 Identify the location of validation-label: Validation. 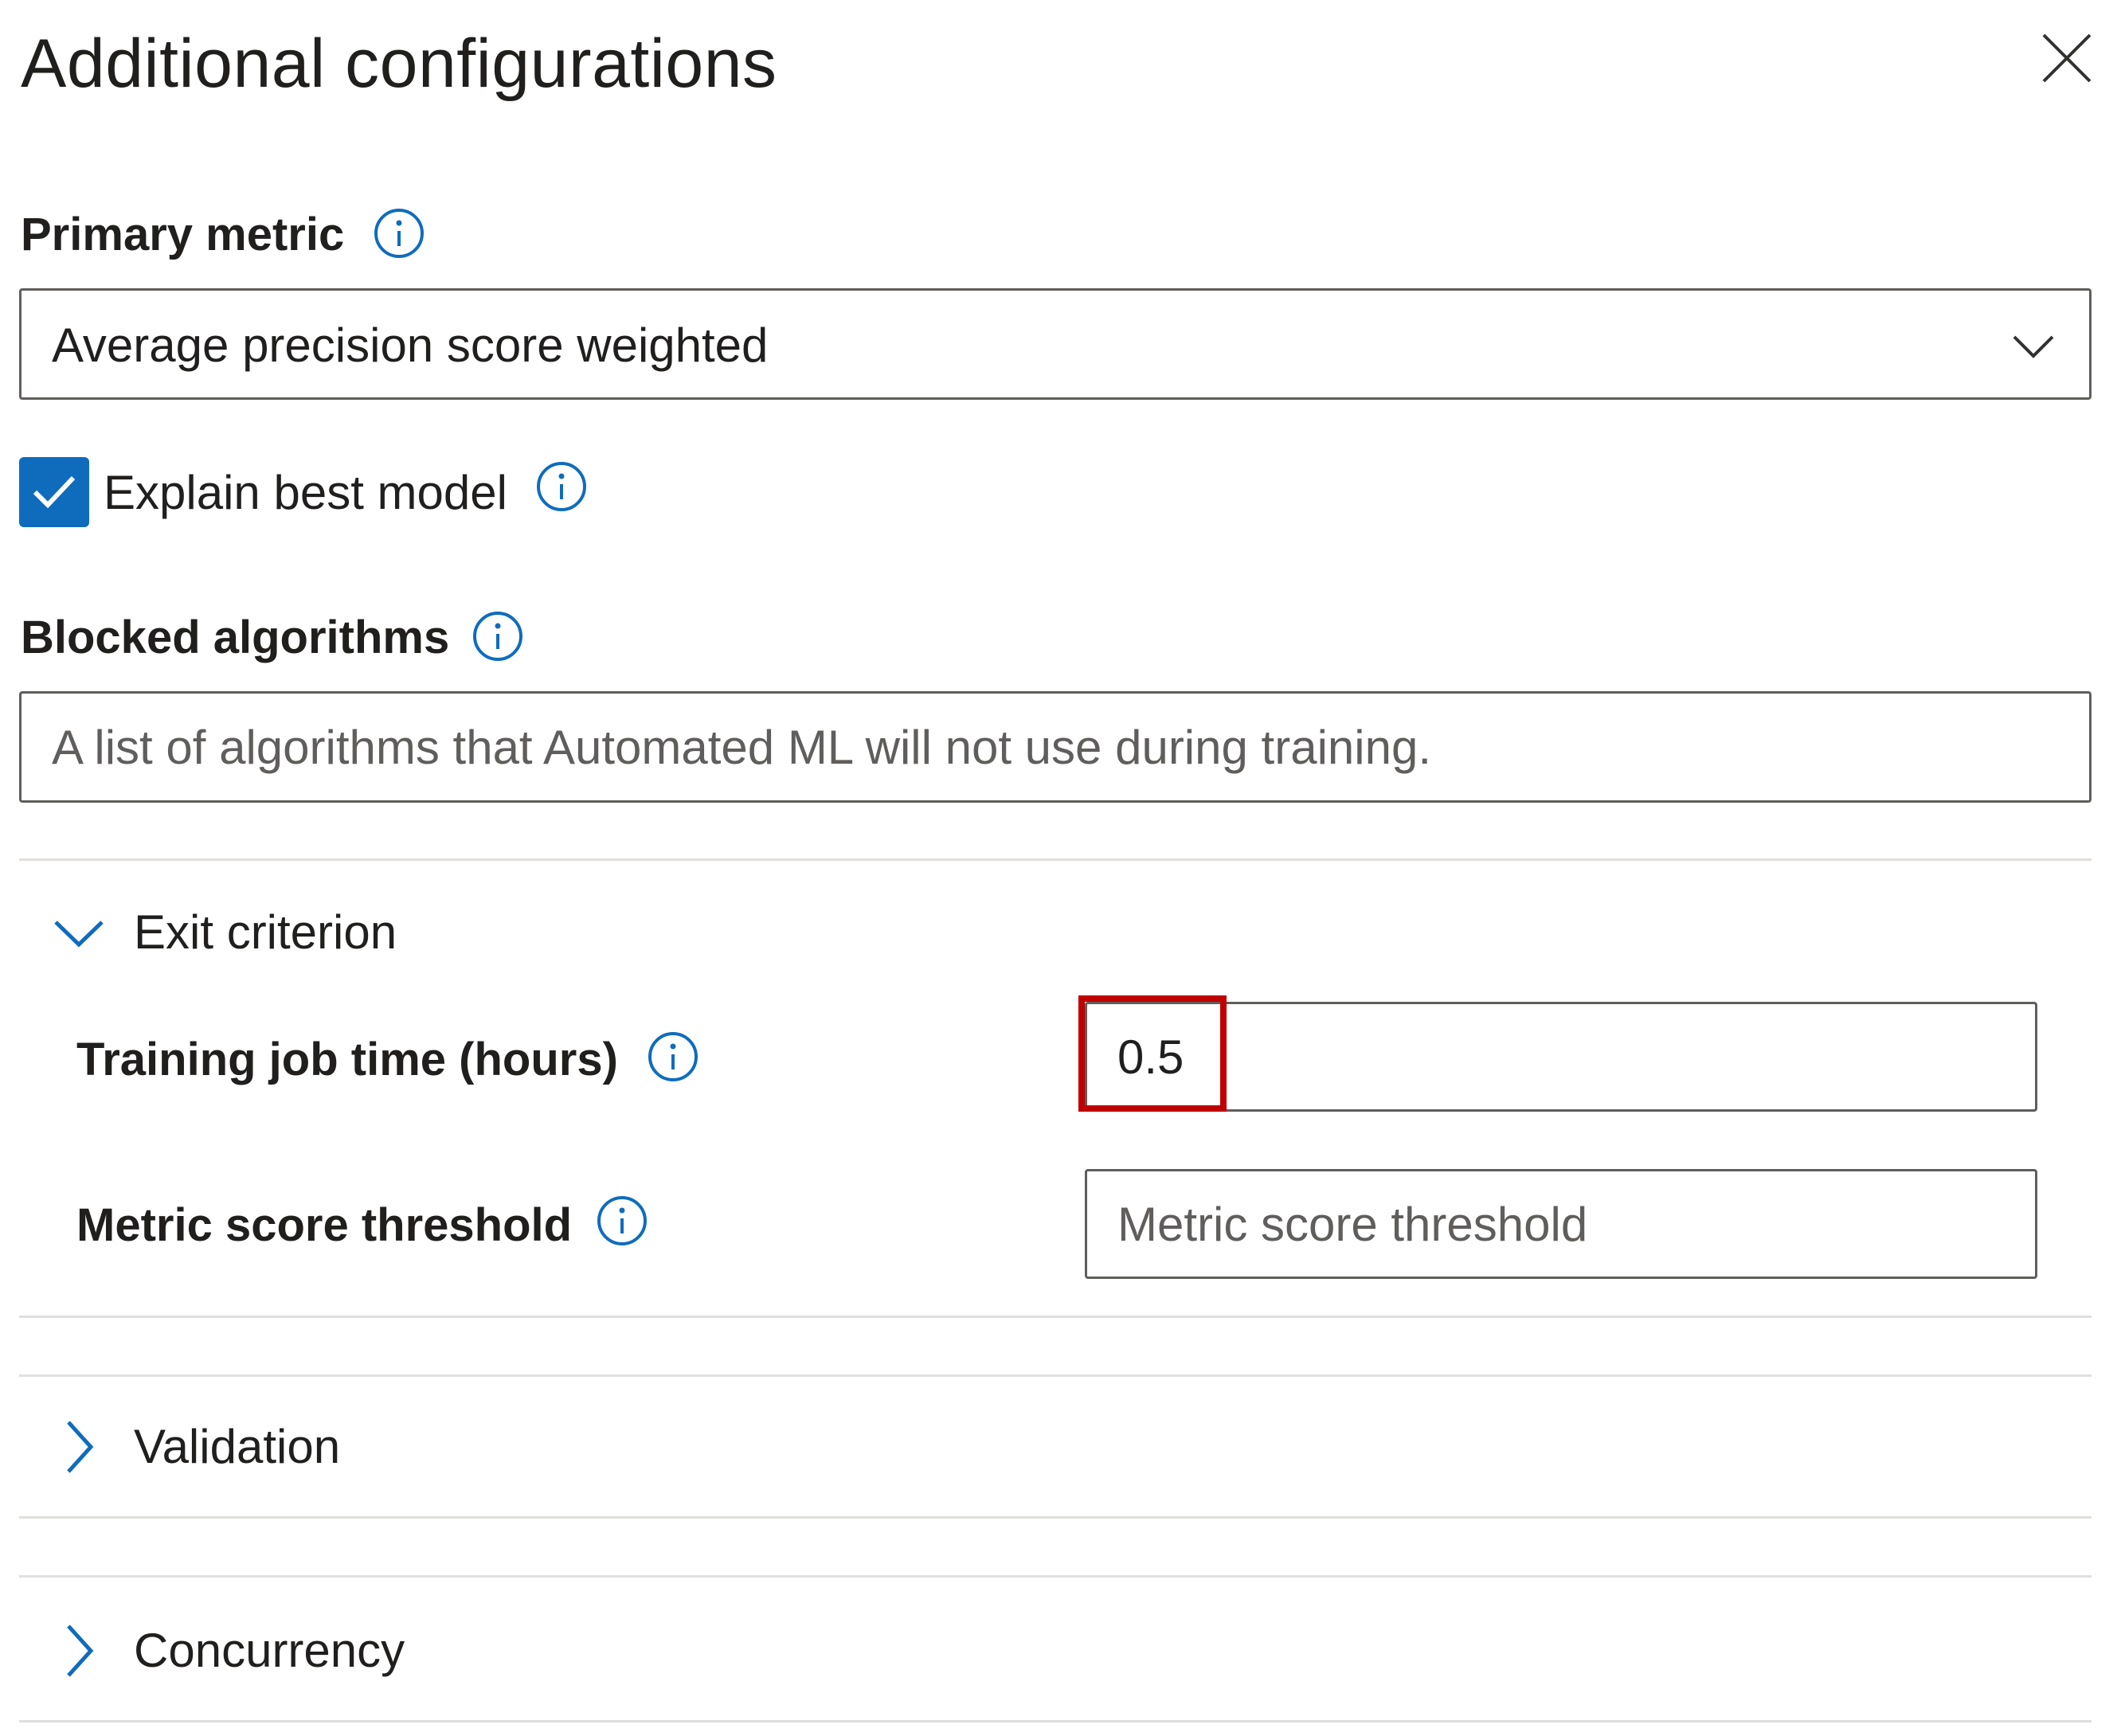
(237, 1447).